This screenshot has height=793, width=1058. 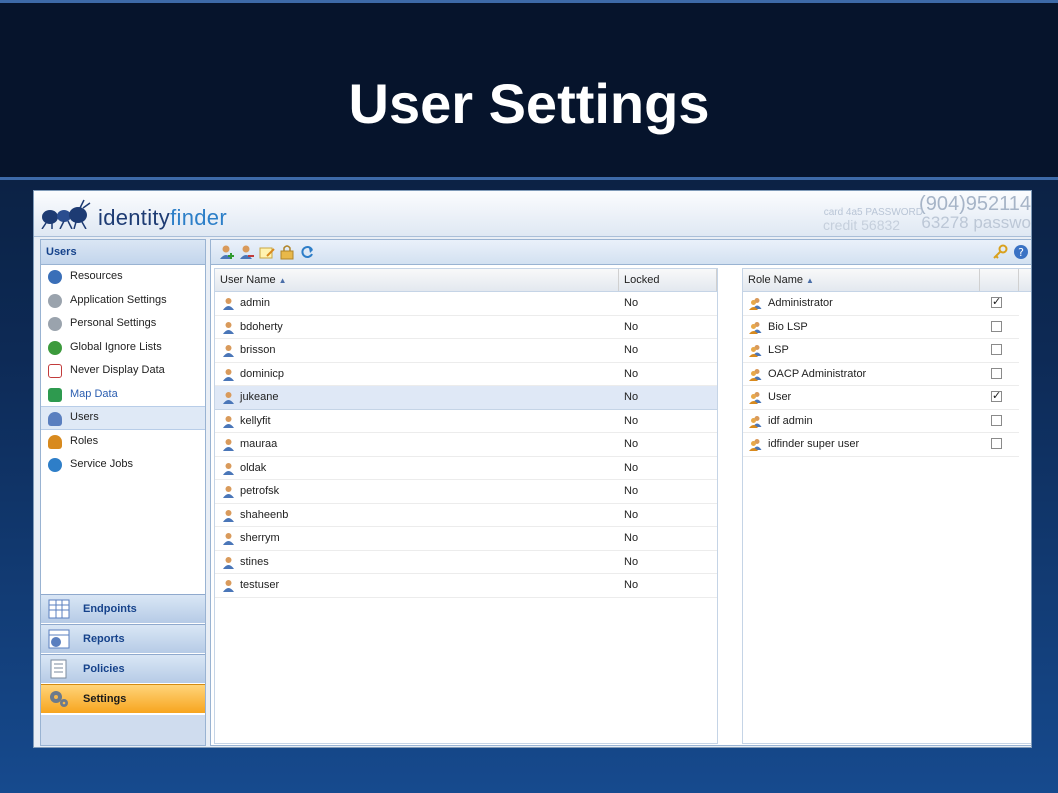 I want to click on table-row: mauraa No, so click(x=466, y=445).